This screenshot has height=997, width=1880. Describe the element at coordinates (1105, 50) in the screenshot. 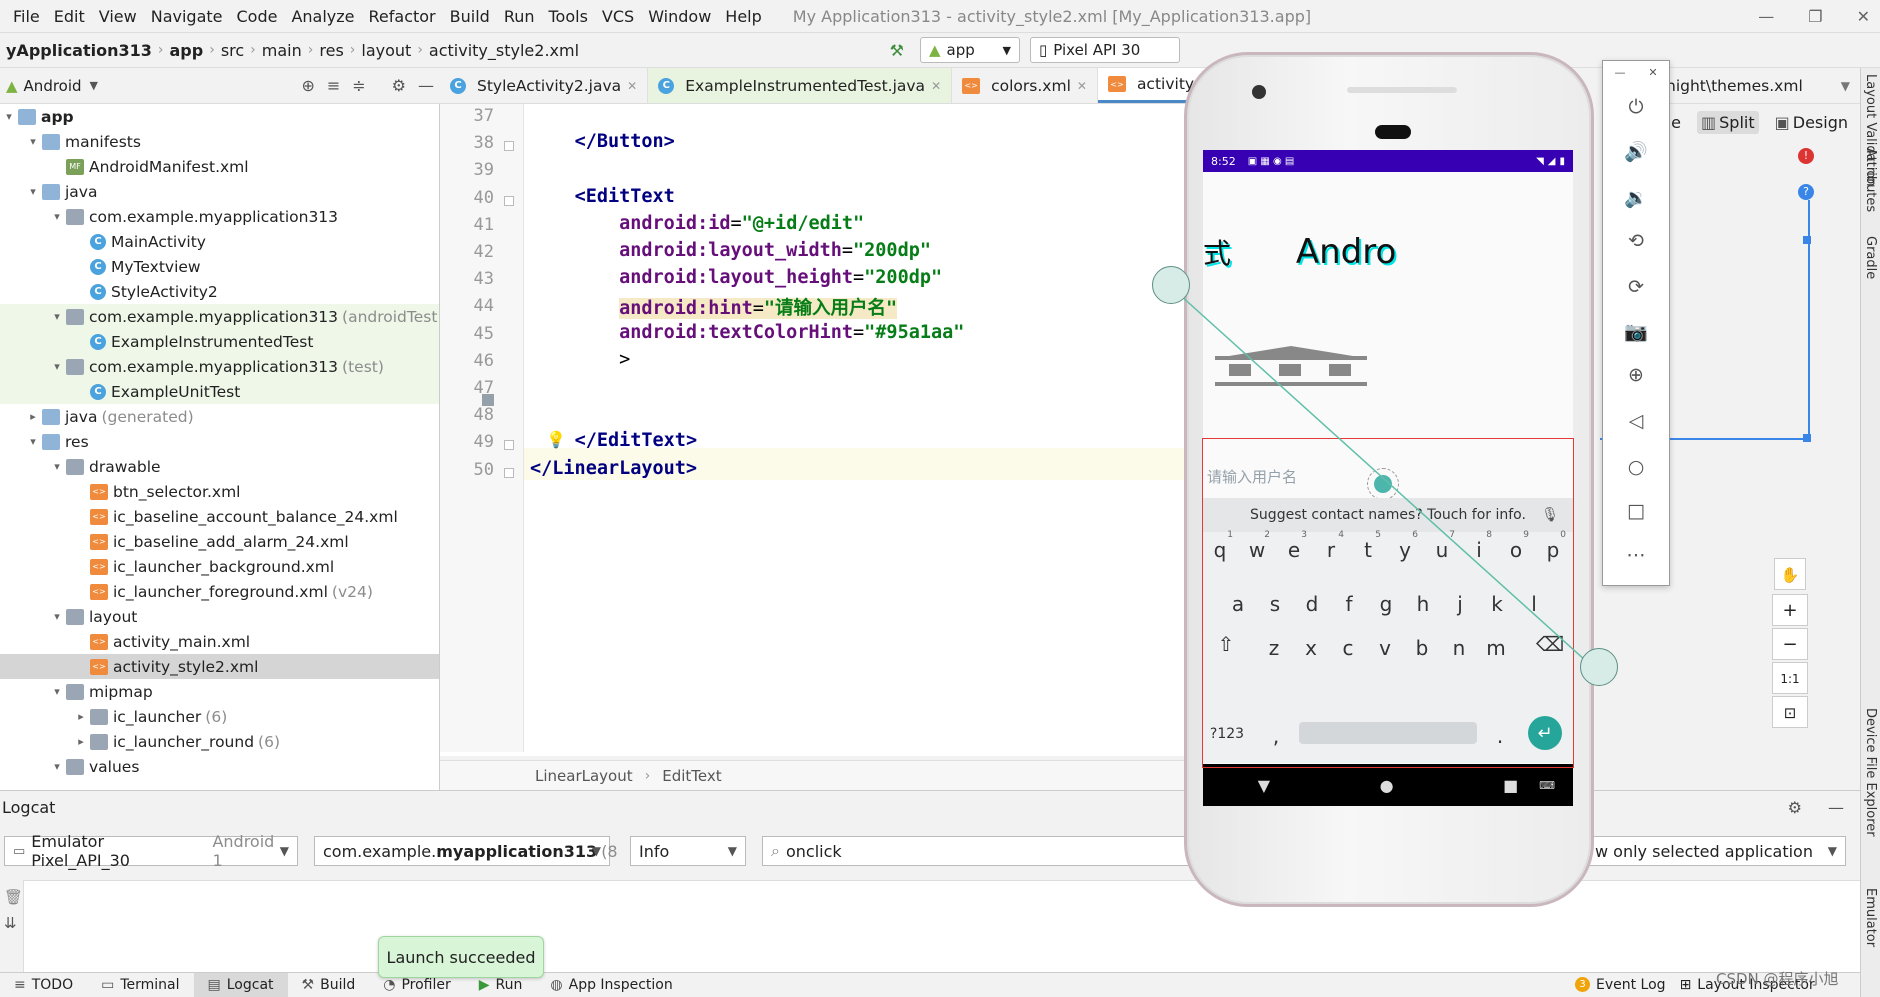

I see `device-select: ▯ Pixel API 30` at that location.